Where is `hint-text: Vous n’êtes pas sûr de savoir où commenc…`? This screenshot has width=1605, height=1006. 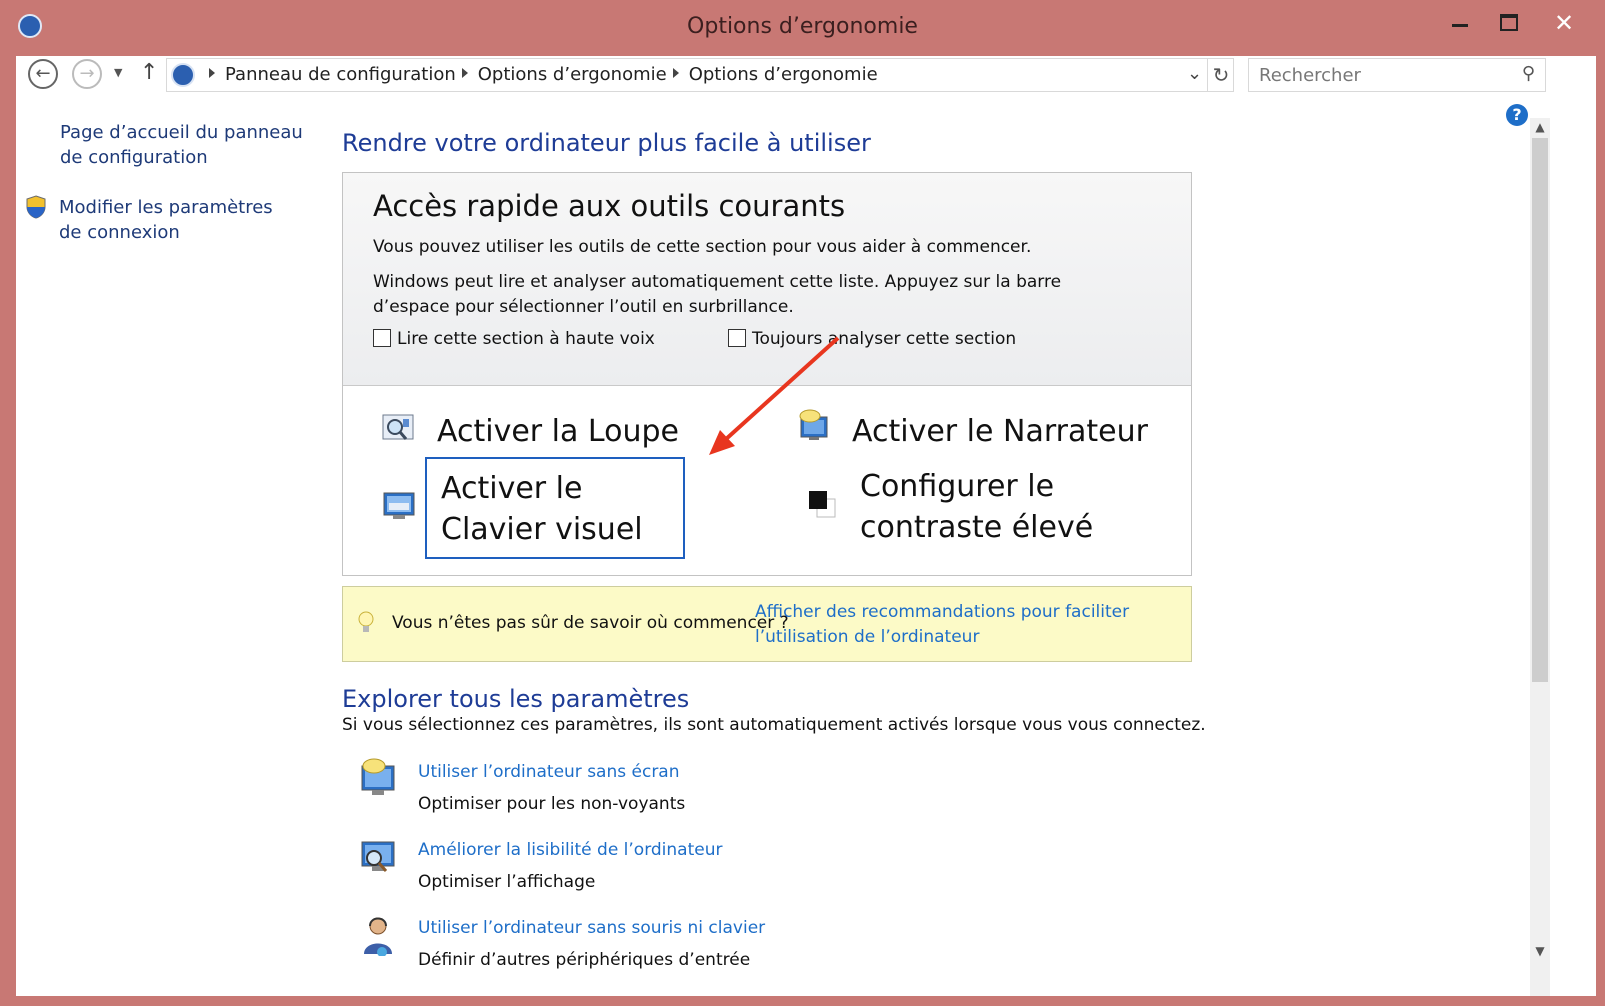
hint-text: Vous n’êtes pas sûr de savoir où commenc… is located at coordinates (590, 623).